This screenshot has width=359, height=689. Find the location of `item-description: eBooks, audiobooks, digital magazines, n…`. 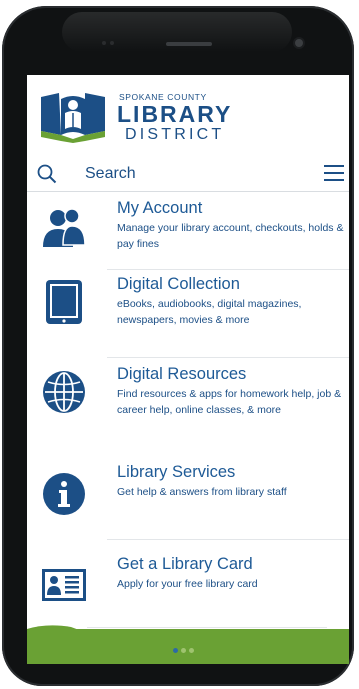

item-description: eBooks, audiobooks, digital magazines, n… is located at coordinates (209, 312).